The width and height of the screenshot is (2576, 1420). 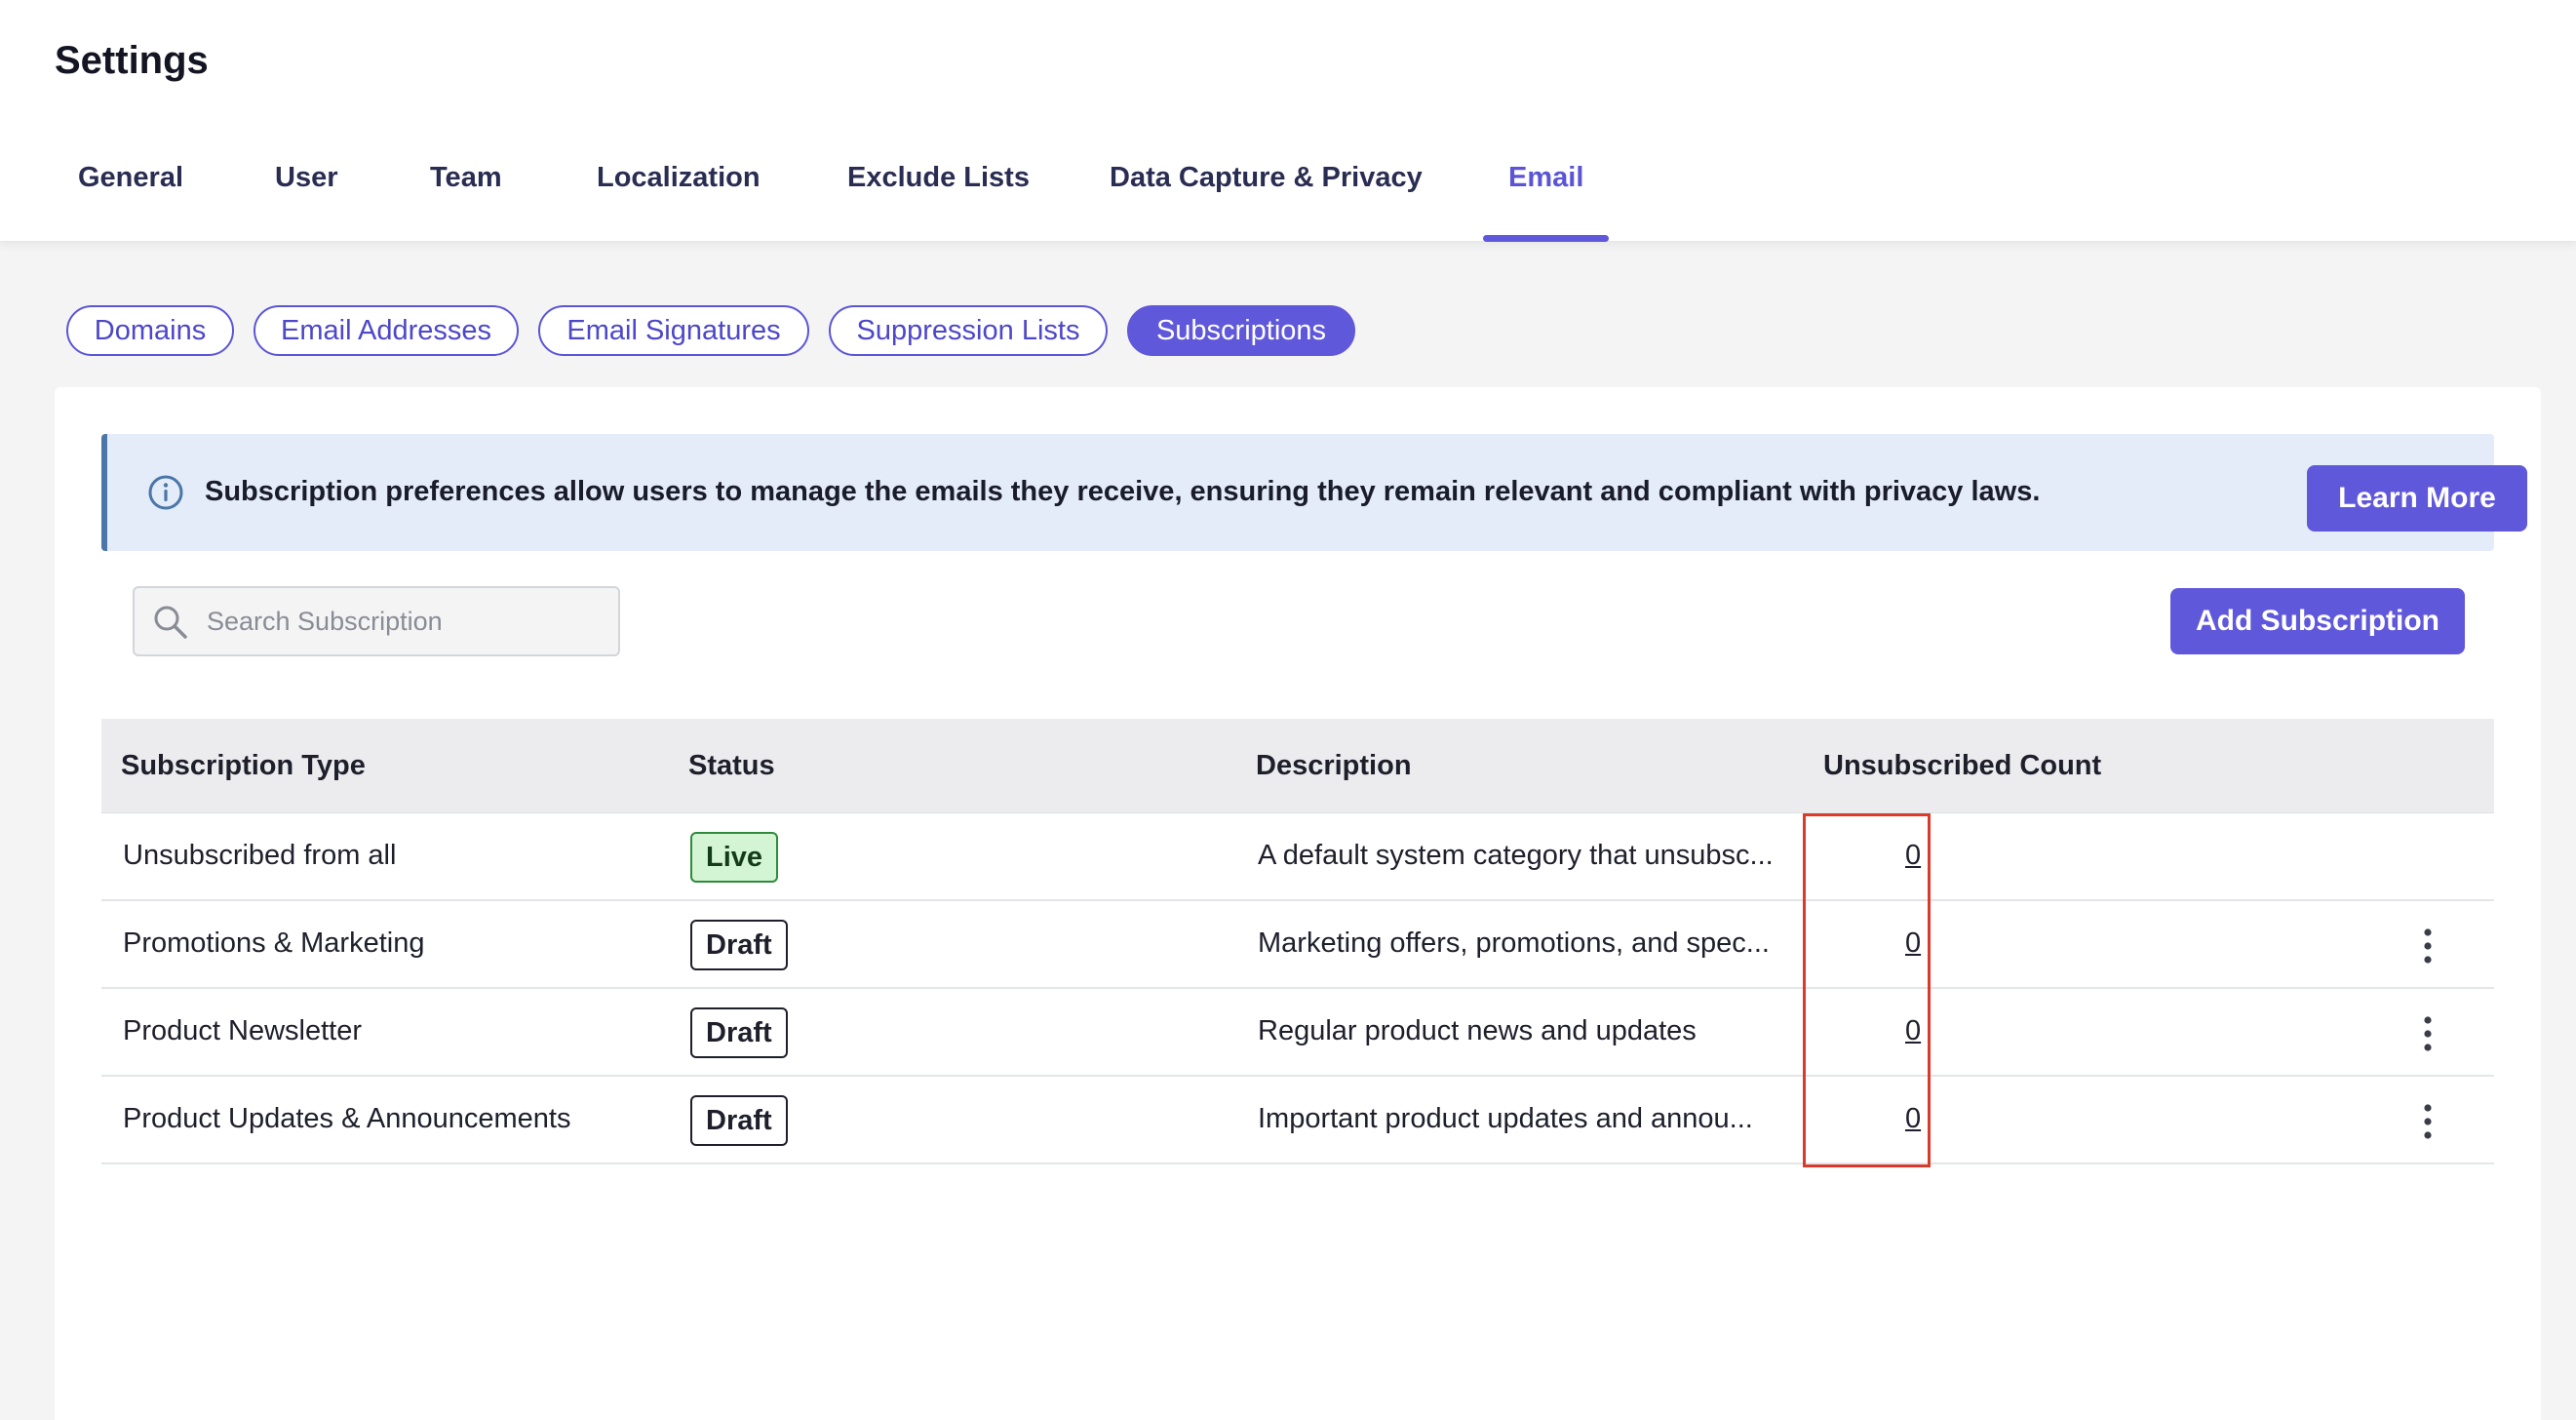 What do you see at coordinates (243, 765) in the screenshot?
I see `header-subscription-type: Subscription Type` at bounding box center [243, 765].